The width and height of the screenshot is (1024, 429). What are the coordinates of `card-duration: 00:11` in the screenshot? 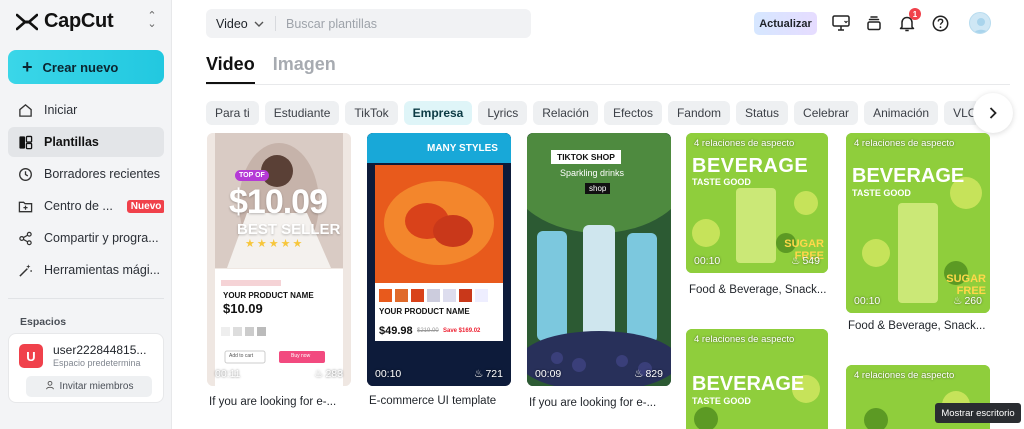 It's located at (228, 374).